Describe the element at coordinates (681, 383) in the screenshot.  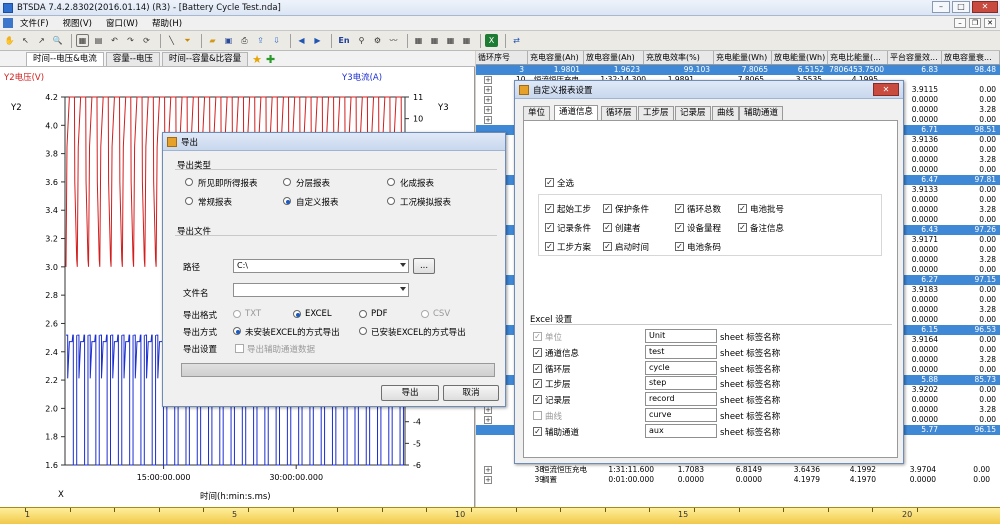
I see `sheet-name-input: step` at that location.